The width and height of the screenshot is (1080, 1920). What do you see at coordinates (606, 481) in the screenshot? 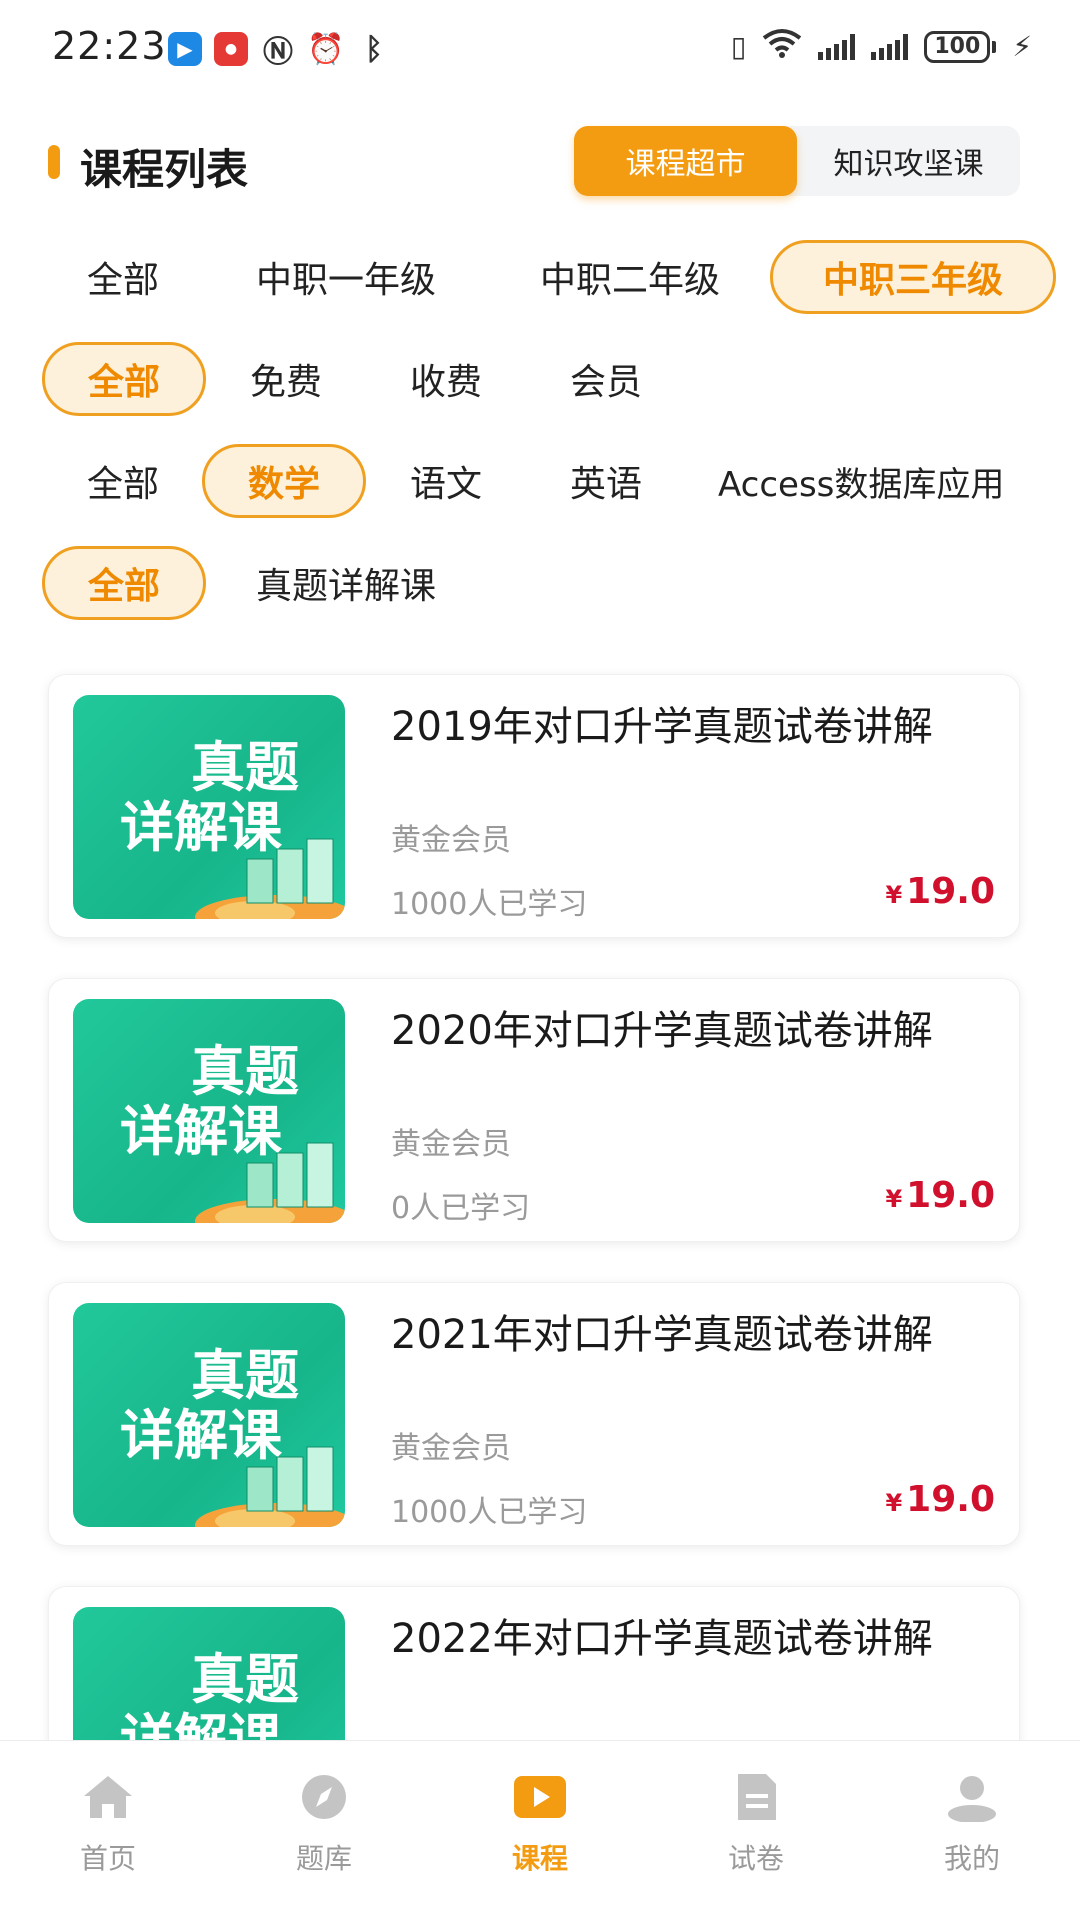
I see `subject-filter-english: 英语` at bounding box center [606, 481].